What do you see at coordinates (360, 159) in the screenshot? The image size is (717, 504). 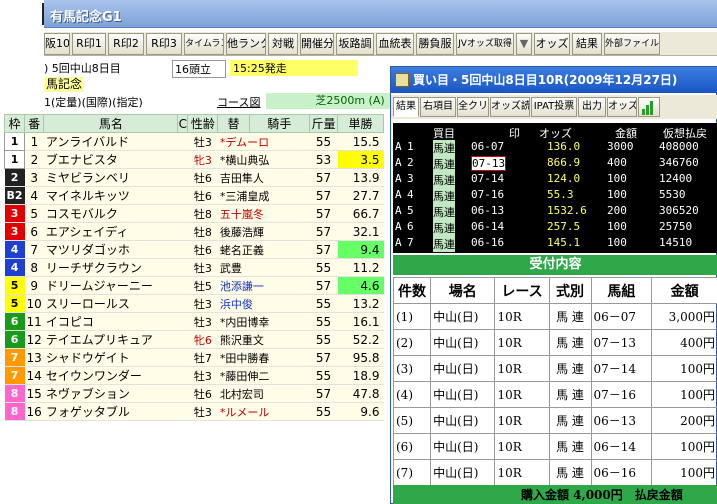 I see `win-odds: 3.5` at bounding box center [360, 159].